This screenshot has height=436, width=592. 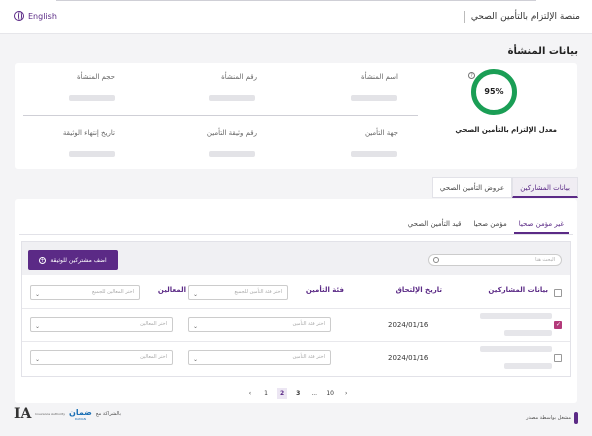 I want to click on row-1-class-value: اختر فئة التأمين, so click(x=308, y=324).